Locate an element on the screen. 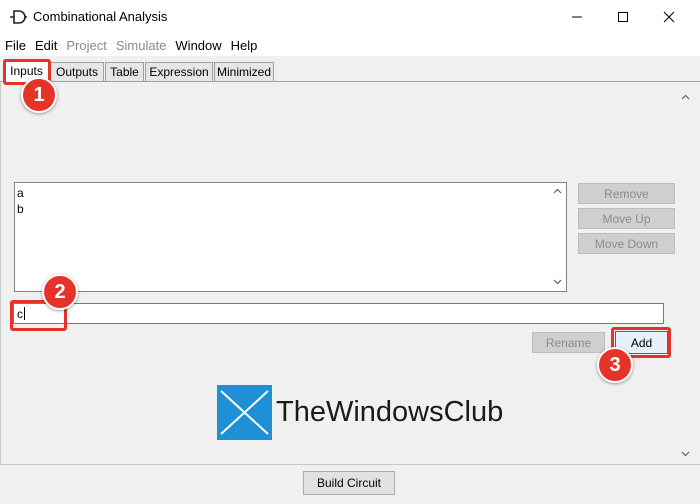  remove-button: Remove is located at coordinates (626, 193).